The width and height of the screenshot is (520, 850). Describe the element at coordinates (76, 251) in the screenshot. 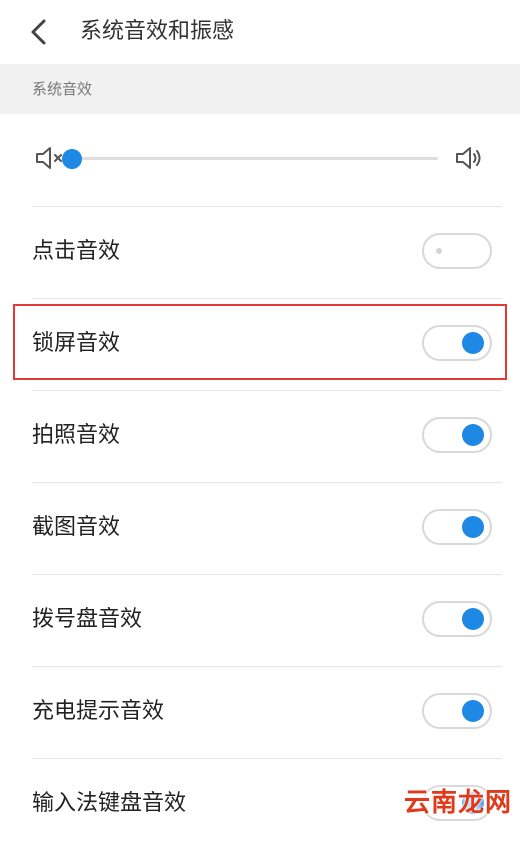

I see `setting-label: 点击音效` at that location.